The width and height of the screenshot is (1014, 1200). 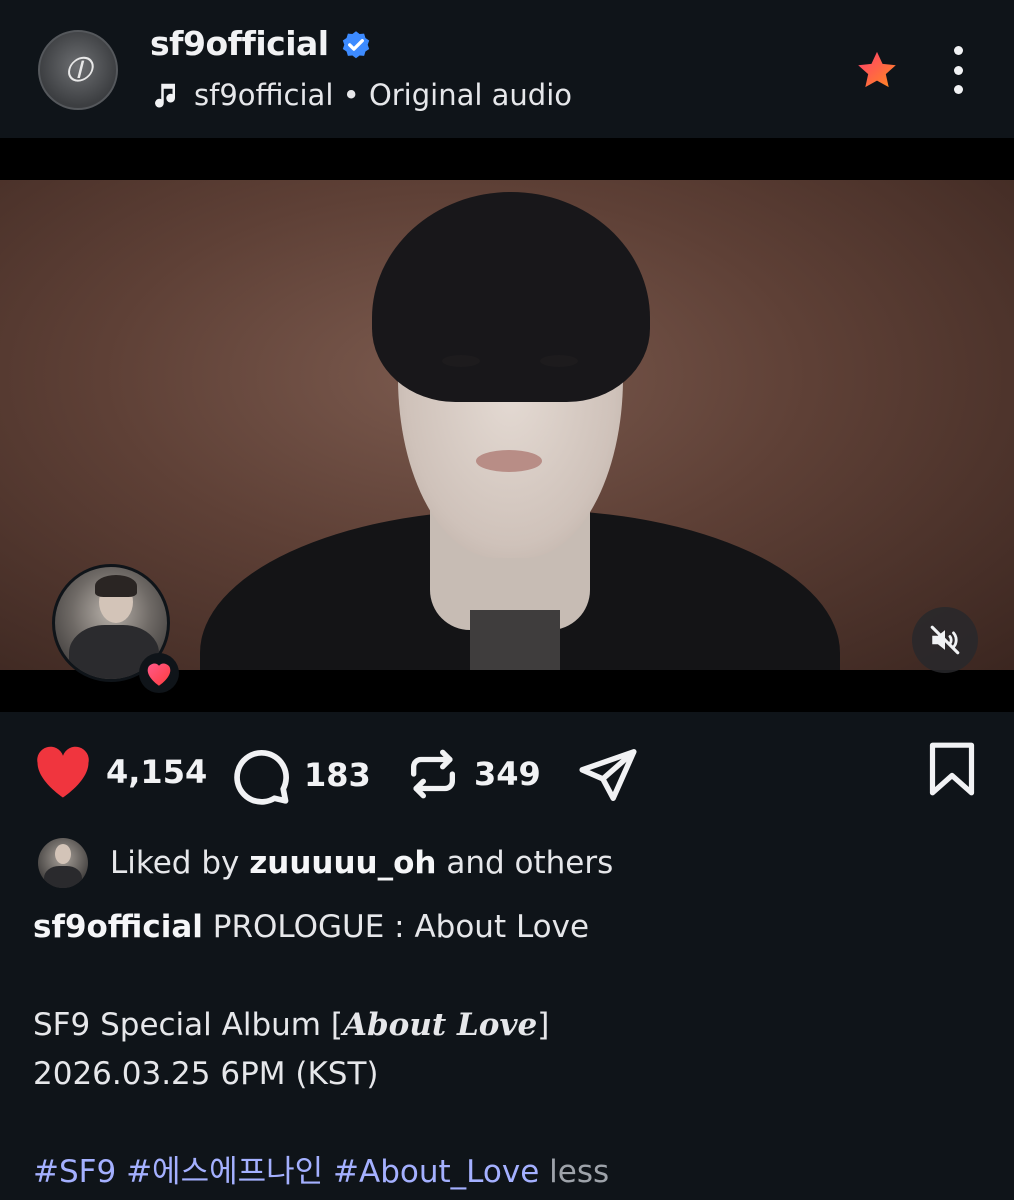 I want to click on like-count: 4,154, so click(x=157, y=772).